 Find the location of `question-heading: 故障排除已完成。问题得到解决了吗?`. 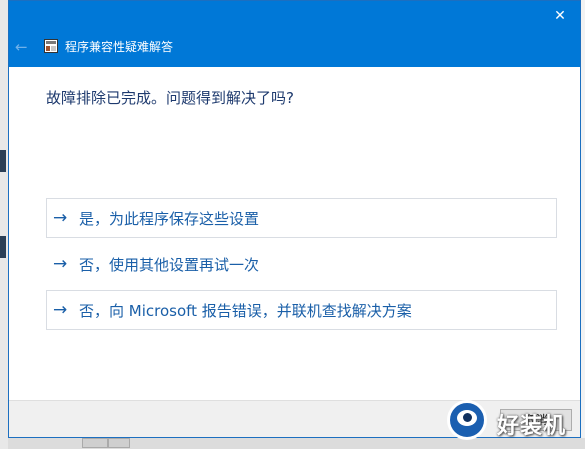

question-heading: 故障排除已完成。问题得到解决了吗? is located at coordinates (170, 98).